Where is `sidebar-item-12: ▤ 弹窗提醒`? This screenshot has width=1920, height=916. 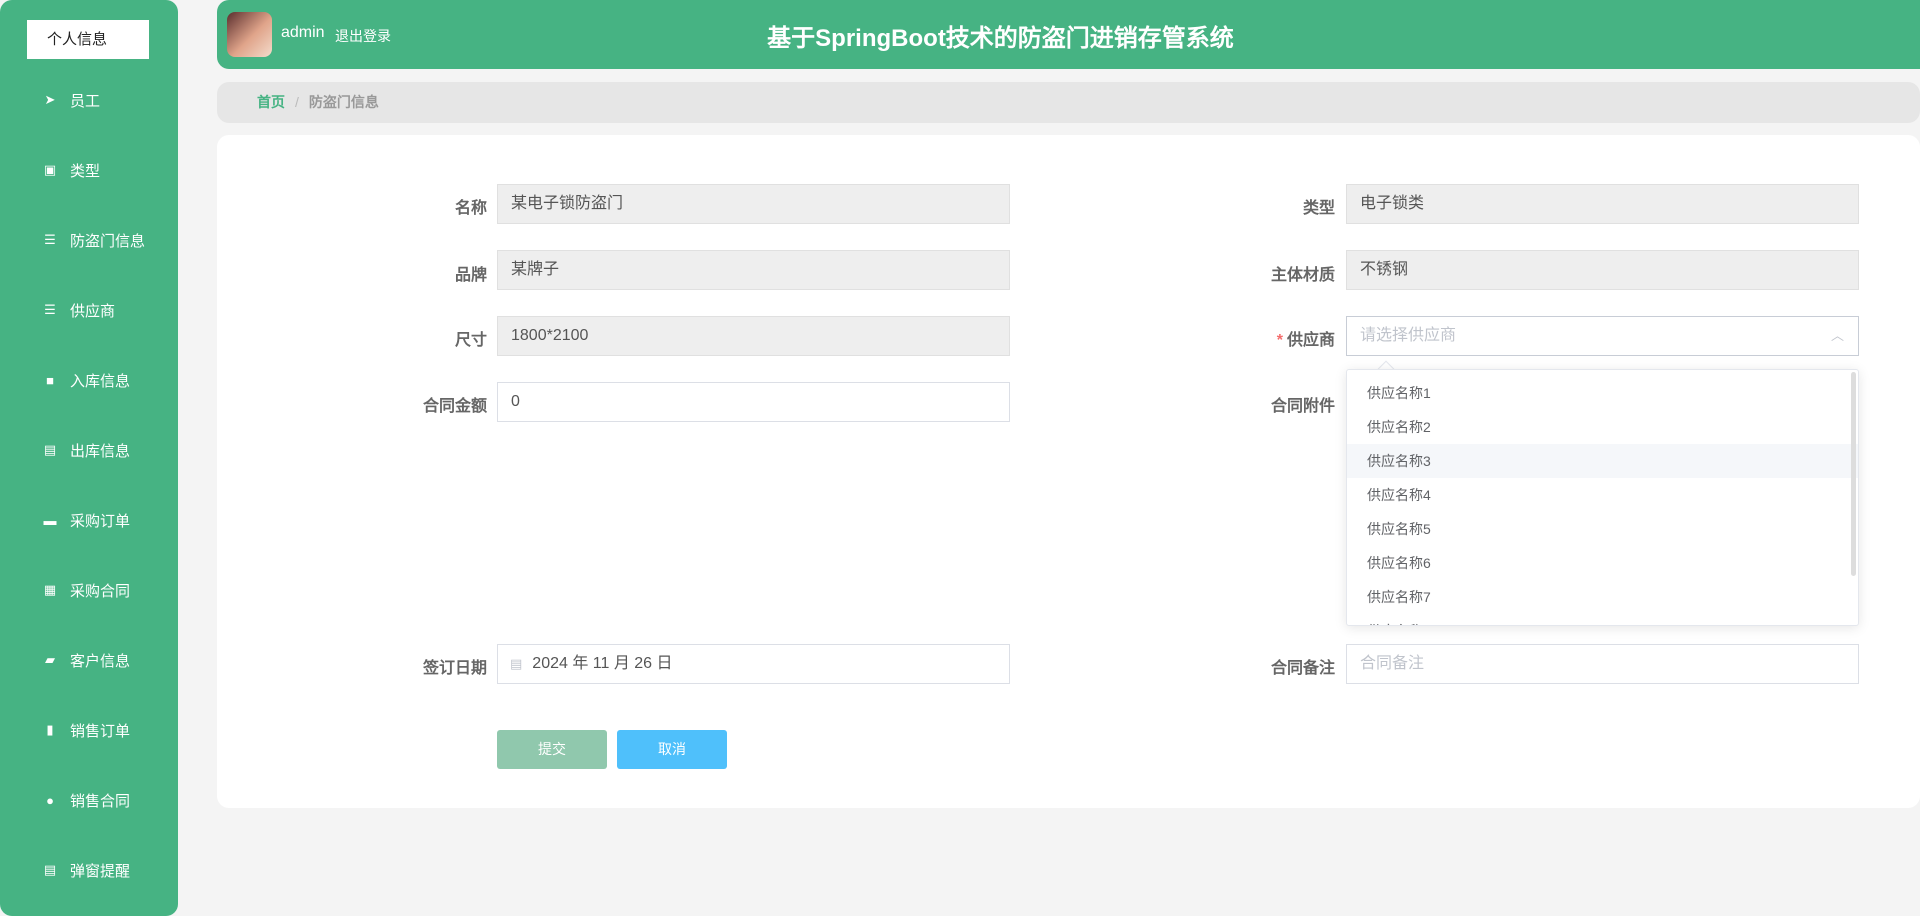 sidebar-item-12: ▤ 弹窗提醒 is located at coordinates (89, 870).